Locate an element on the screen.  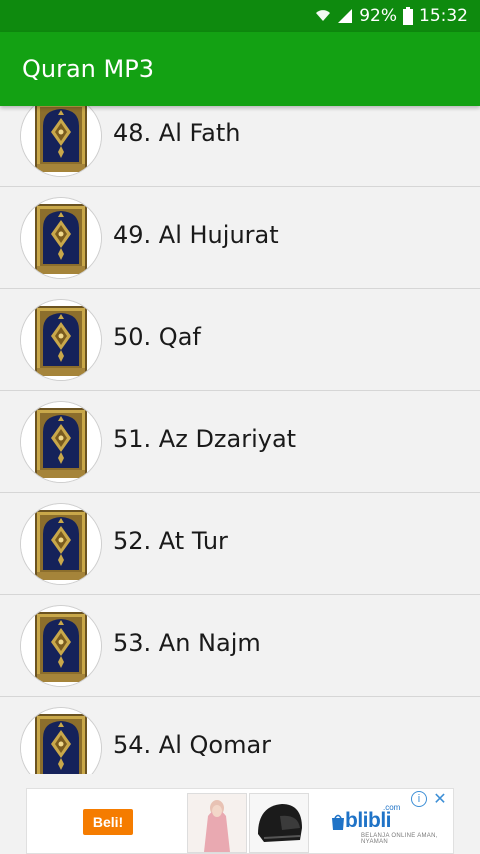
list-item: 49. Al Hujurat is located at coordinates (240, 238).